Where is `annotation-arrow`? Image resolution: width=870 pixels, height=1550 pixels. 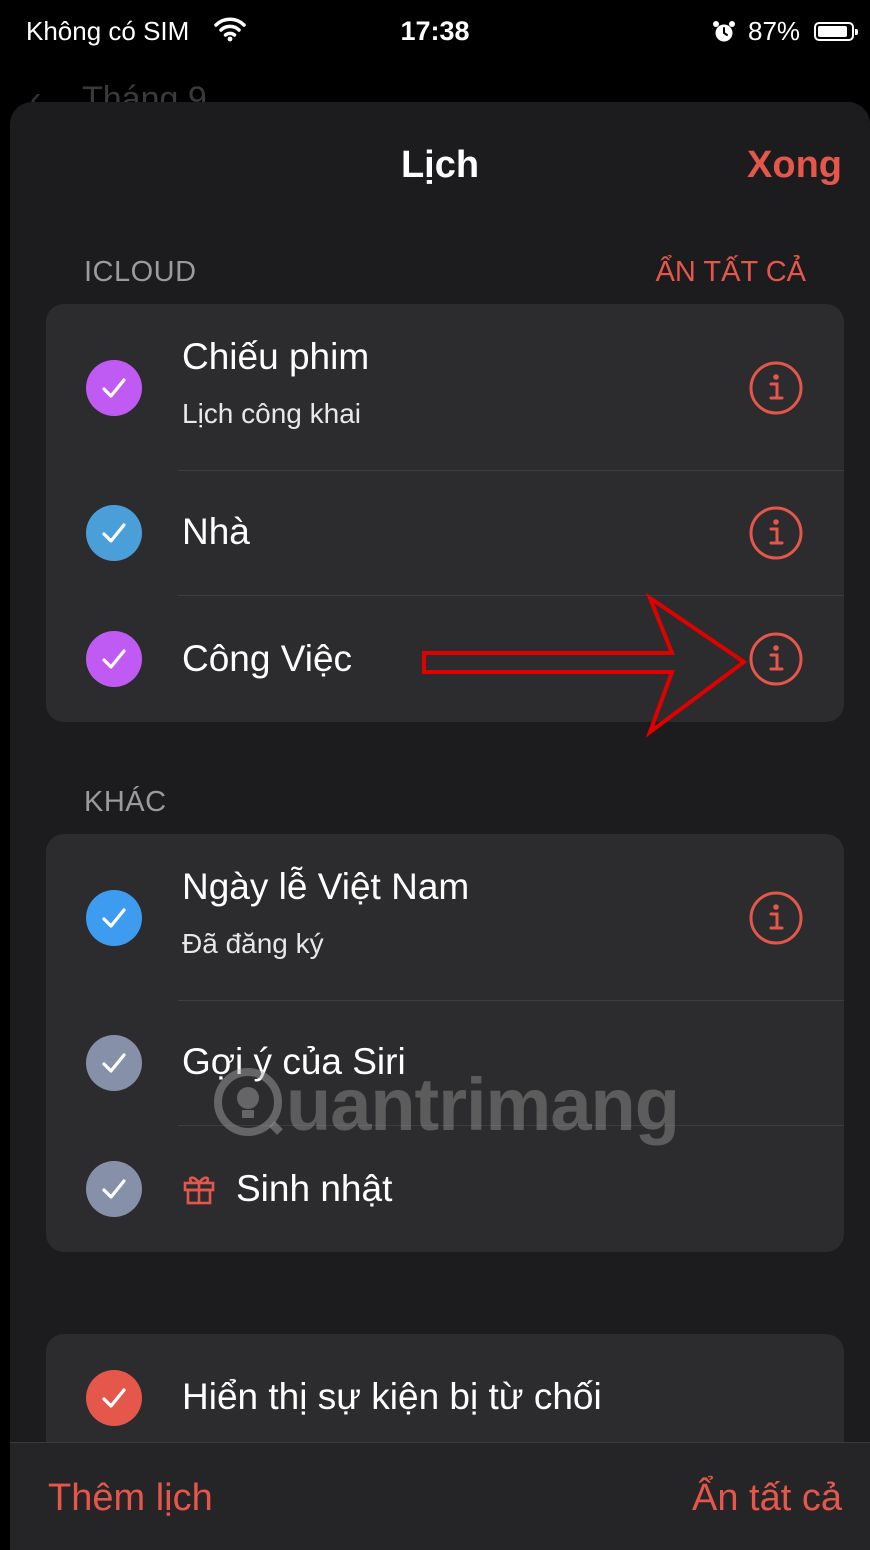 annotation-arrow is located at coordinates (585, 665).